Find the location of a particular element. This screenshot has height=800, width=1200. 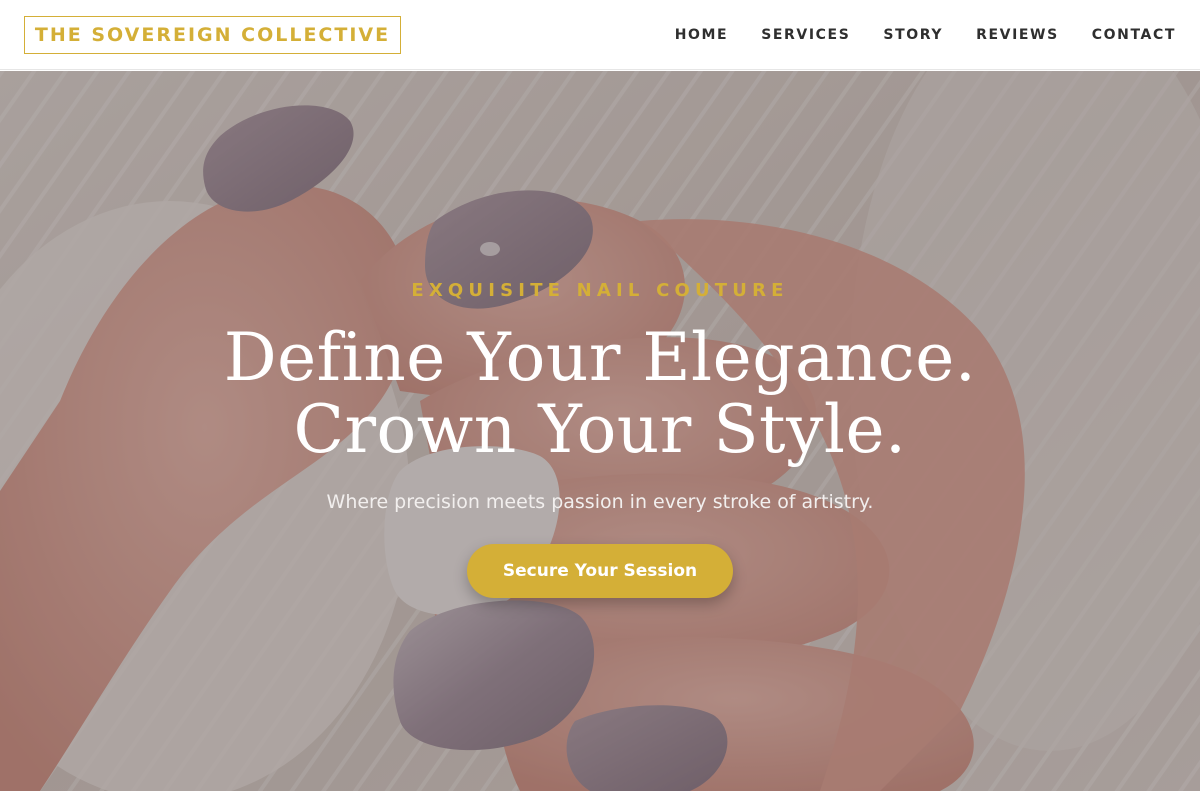

main-nav: HOME SERVICES STORY REVIEWS CONTACT is located at coordinates (925, 35).